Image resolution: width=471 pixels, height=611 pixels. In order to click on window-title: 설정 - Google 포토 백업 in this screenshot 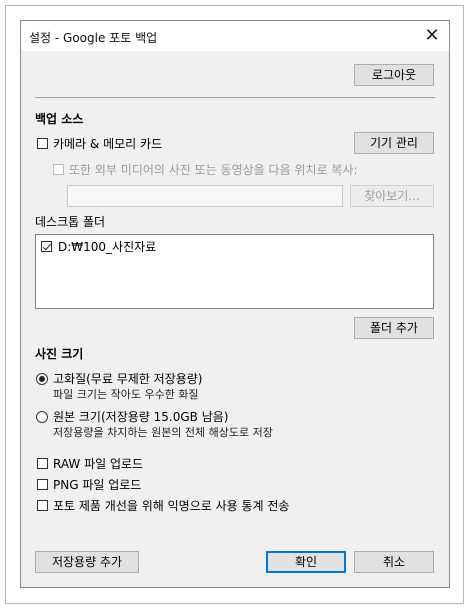, I will do `click(93, 38)`.